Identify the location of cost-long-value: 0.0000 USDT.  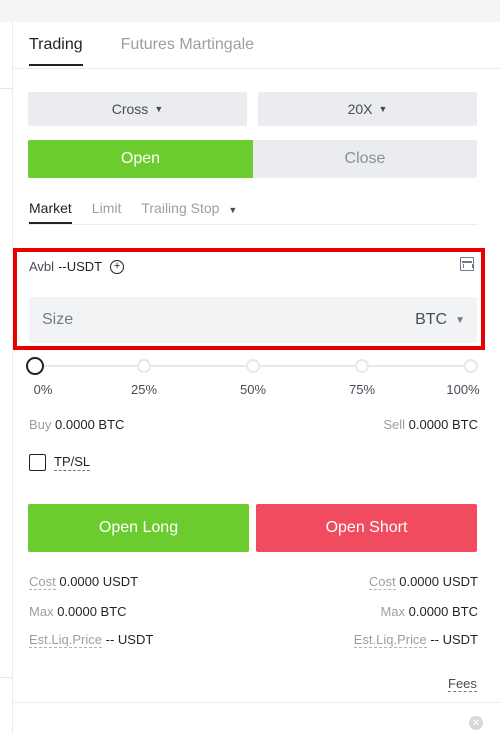
(99, 581).